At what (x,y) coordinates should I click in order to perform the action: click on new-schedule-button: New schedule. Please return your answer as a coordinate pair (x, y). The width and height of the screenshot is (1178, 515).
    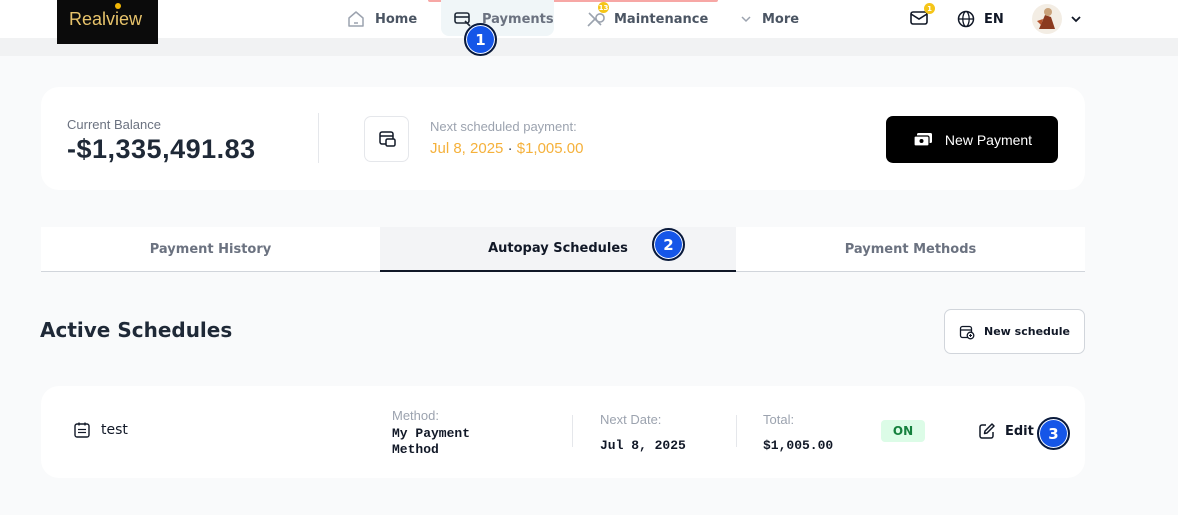
    Looking at the image, I should click on (1014, 331).